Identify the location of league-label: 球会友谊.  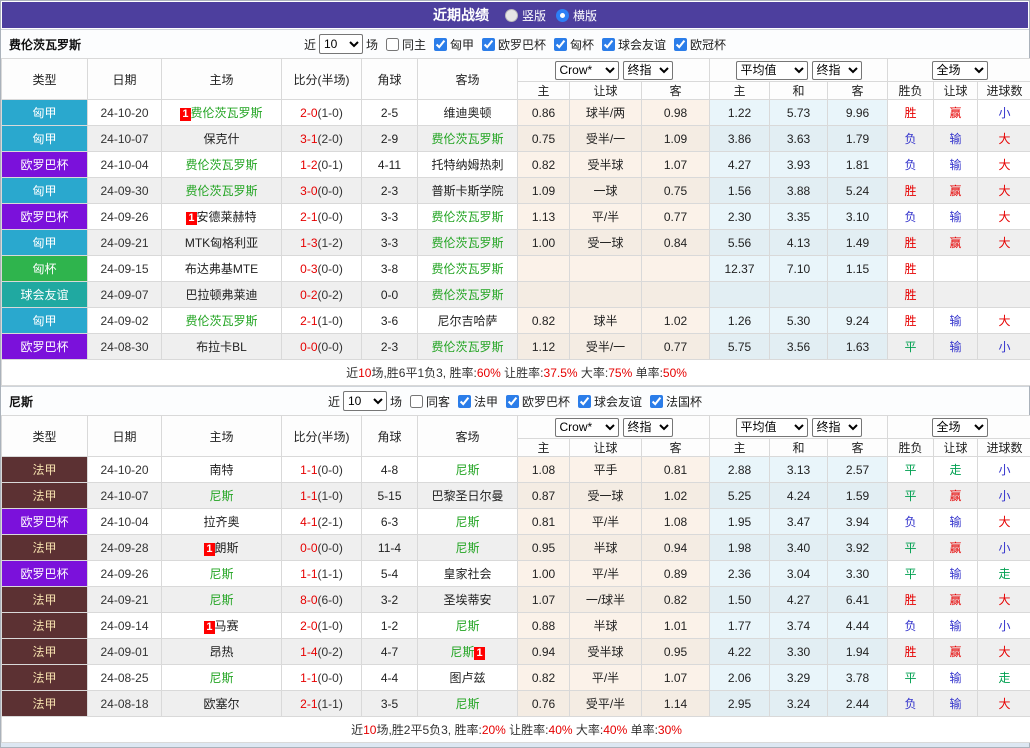
(642, 44).